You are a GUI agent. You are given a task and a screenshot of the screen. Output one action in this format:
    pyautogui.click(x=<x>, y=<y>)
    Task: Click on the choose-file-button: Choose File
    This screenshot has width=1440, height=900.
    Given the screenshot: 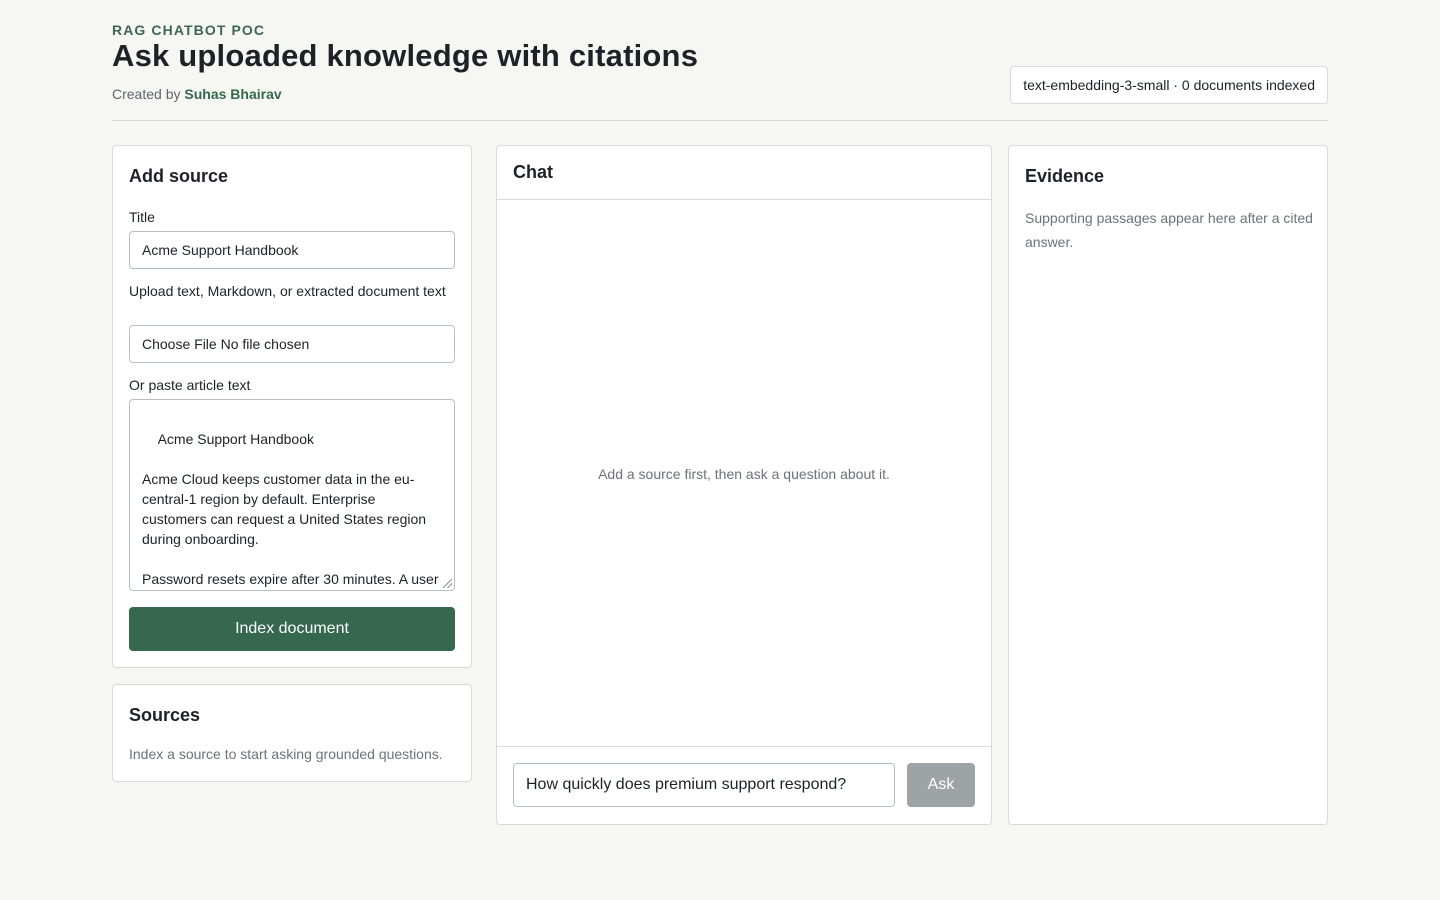 What is the action you would take?
    pyautogui.click(x=179, y=344)
    